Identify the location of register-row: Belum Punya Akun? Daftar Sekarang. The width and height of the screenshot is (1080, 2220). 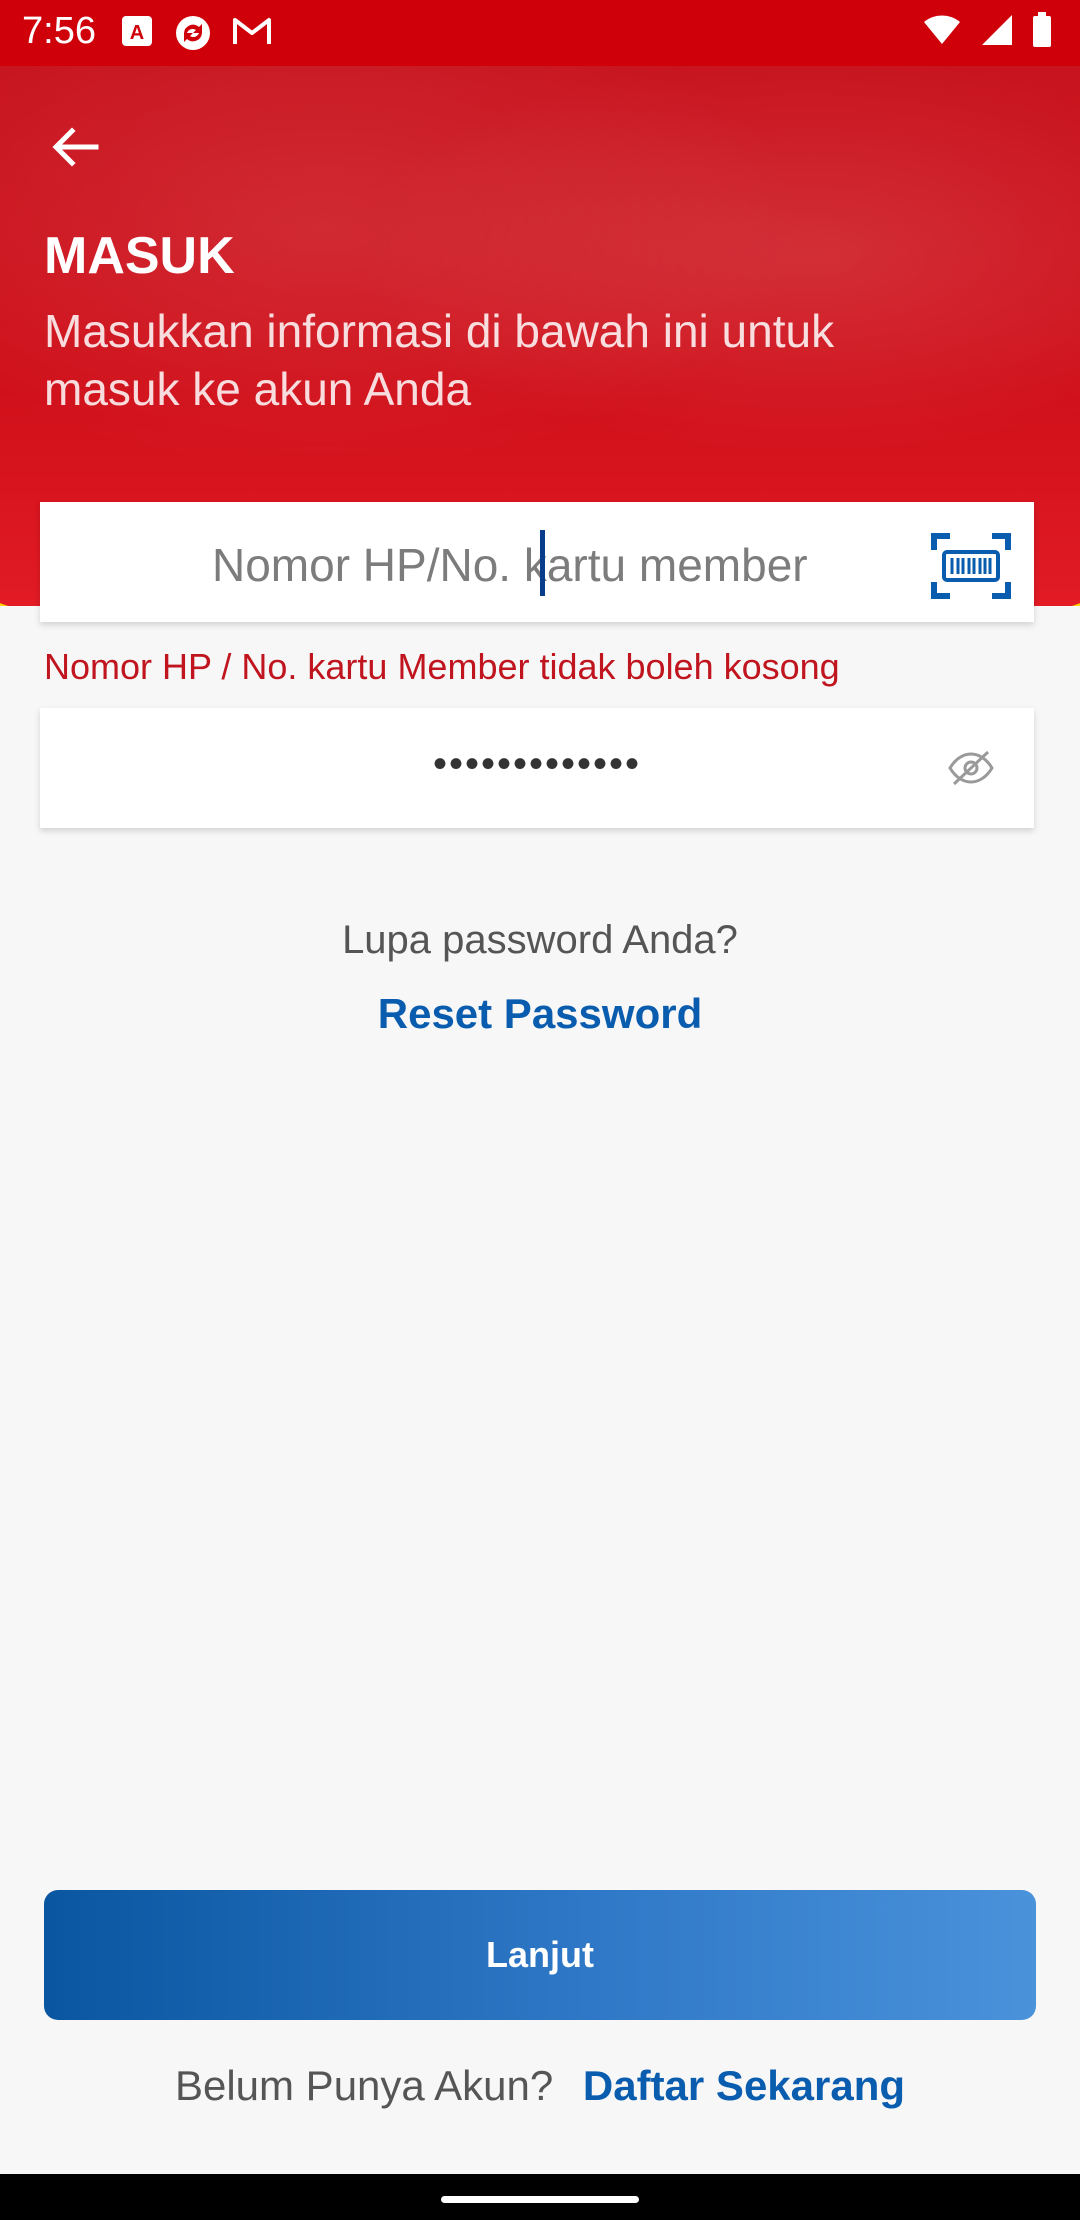
(540, 2086).